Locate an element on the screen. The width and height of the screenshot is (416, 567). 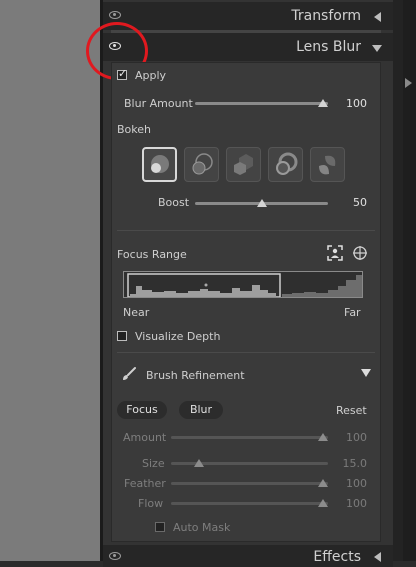
bokeh-cateye-button is located at coordinates (327, 164).